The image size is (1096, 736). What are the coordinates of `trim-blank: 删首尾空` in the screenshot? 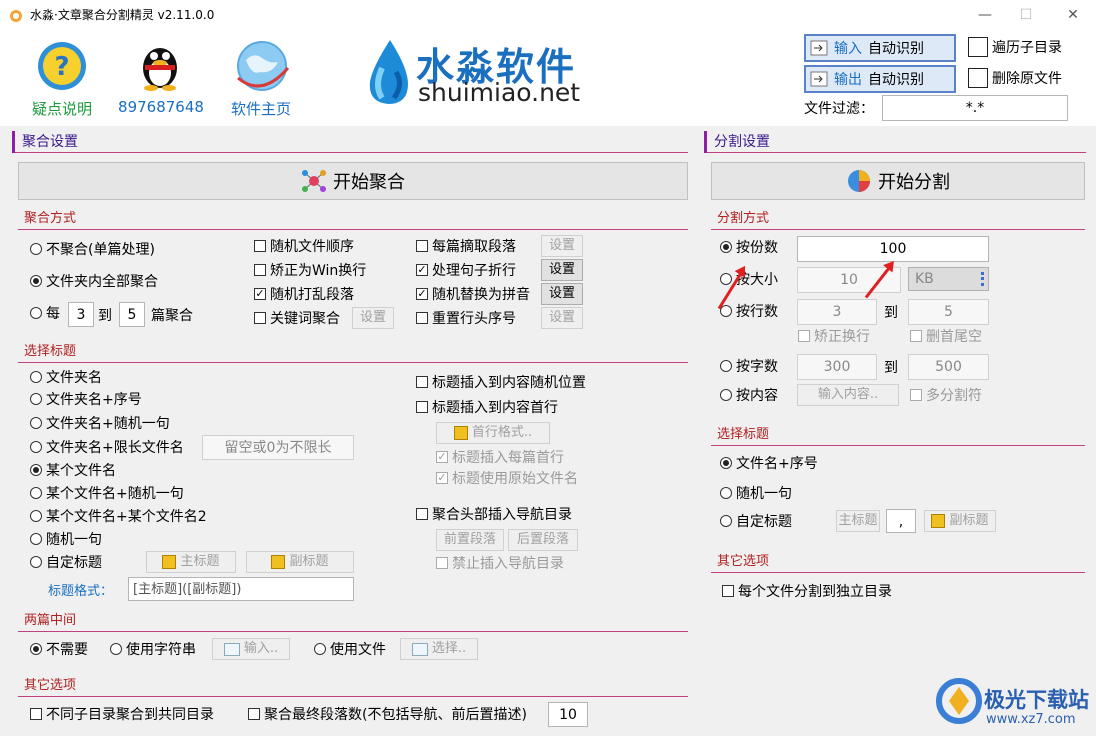 It's located at (946, 336).